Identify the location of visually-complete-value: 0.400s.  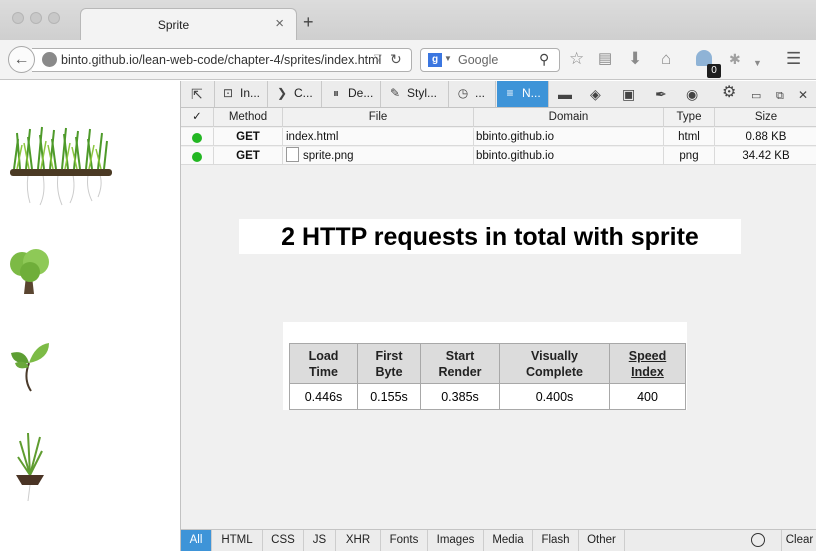
(554, 396).